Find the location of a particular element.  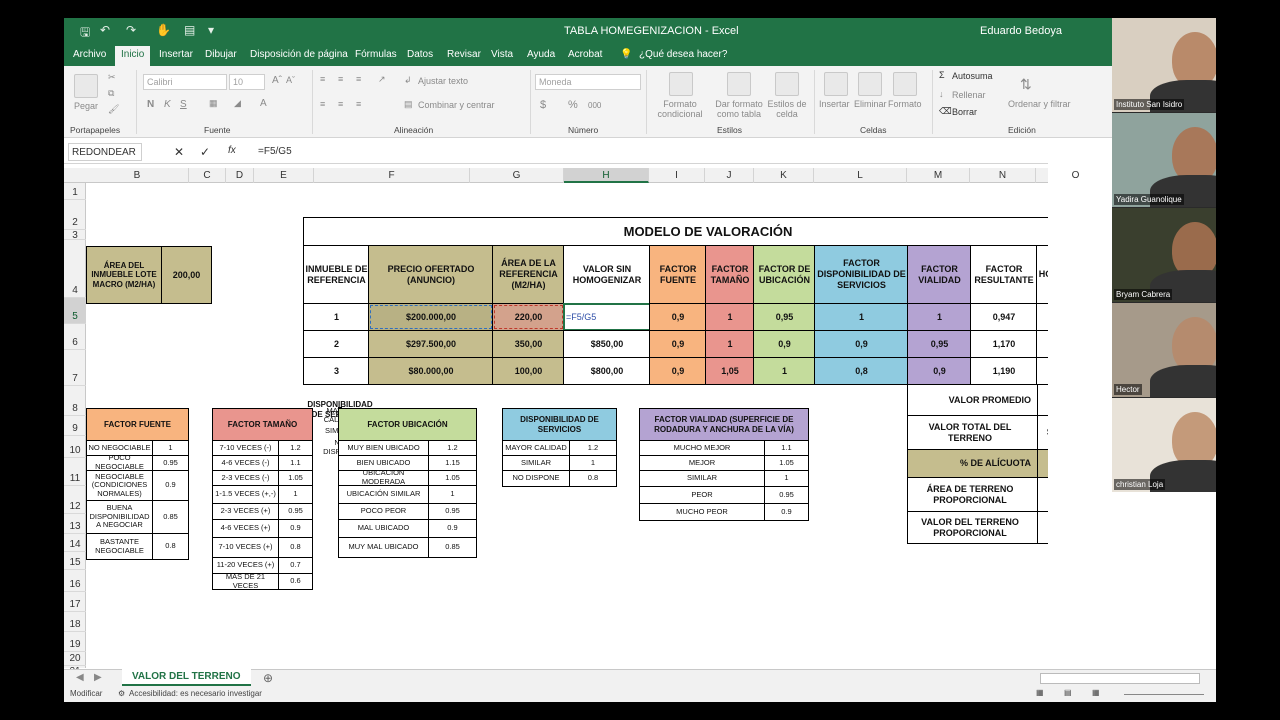

redo-icon: ↷ is located at coordinates (131, 30).